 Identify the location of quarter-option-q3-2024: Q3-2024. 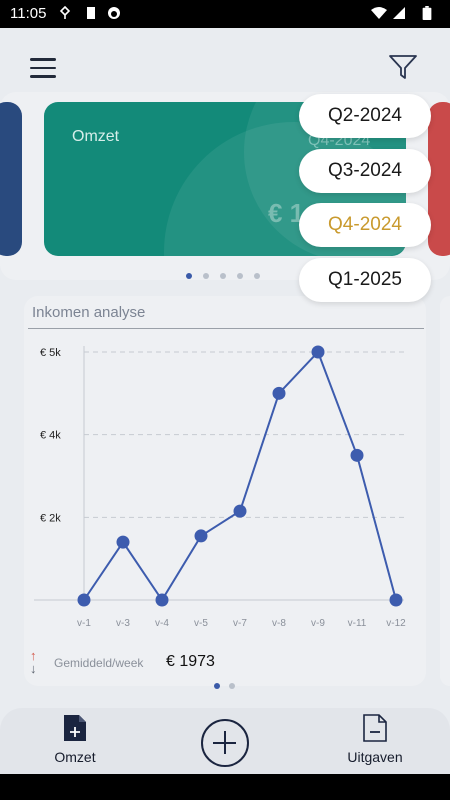
(365, 171).